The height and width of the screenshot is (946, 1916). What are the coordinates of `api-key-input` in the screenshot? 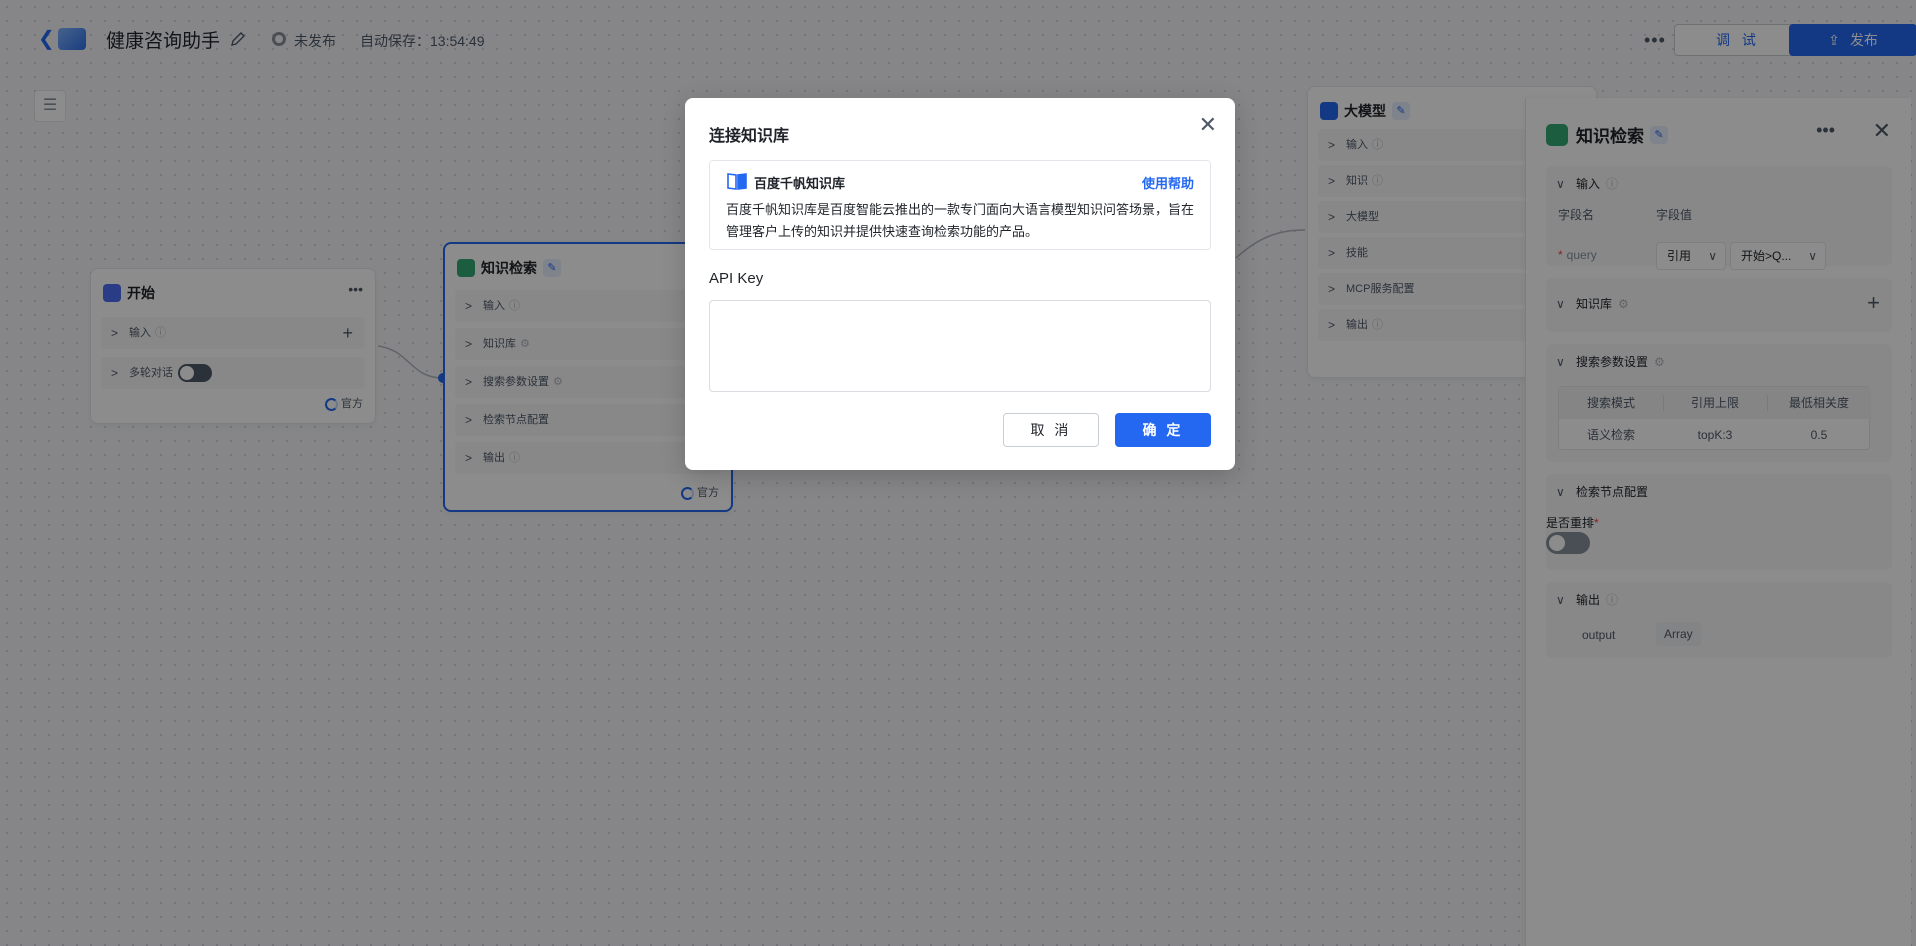 It's located at (960, 346).